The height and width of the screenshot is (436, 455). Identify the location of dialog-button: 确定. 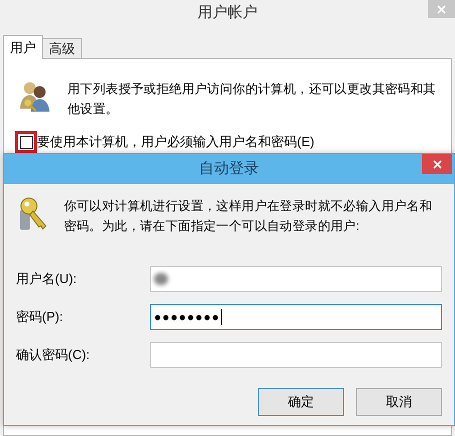
(301, 402).